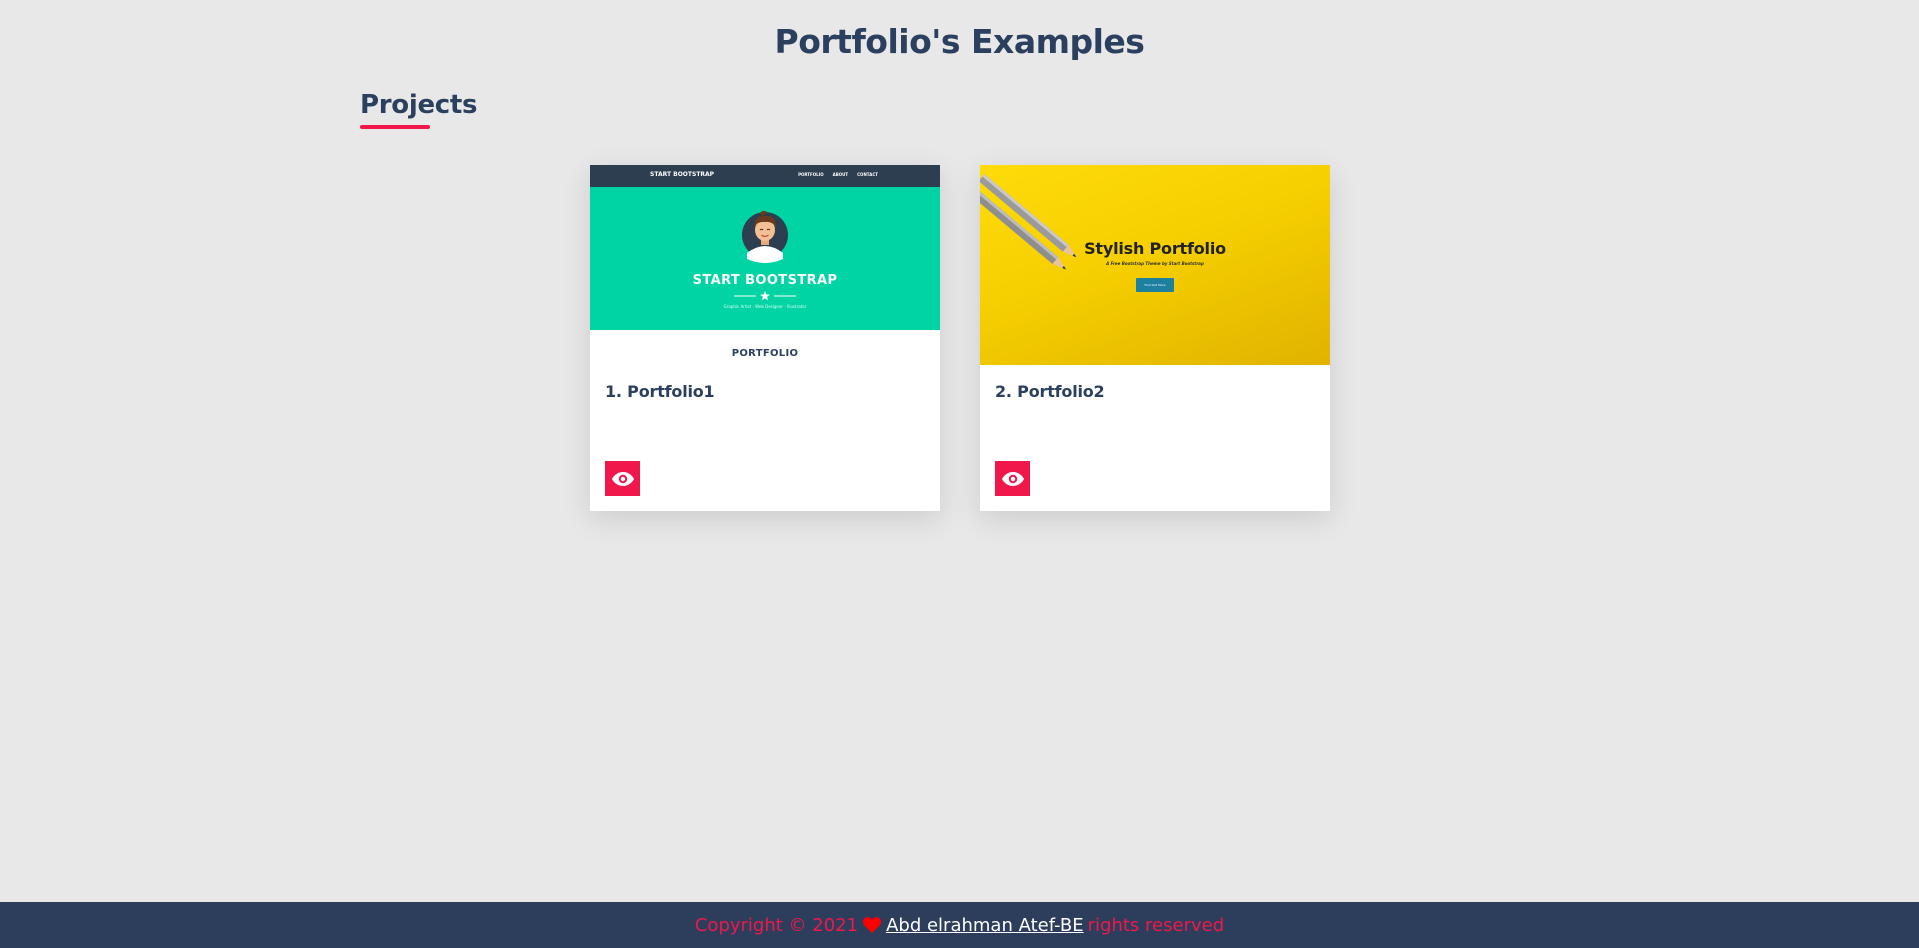 The width and height of the screenshot is (1919, 948). What do you see at coordinates (765, 236) in the screenshot?
I see `avatar-illustration-icon` at bounding box center [765, 236].